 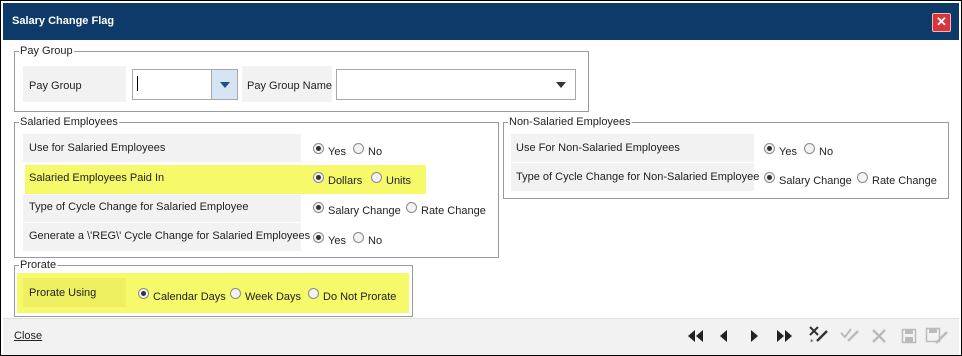 I want to click on last-record-icon, so click(x=784, y=336).